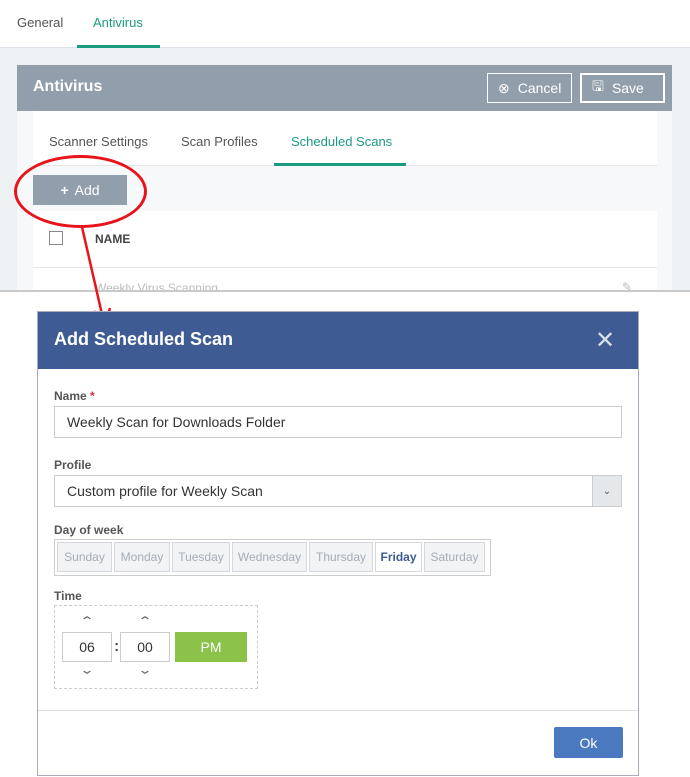 This screenshot has height=777, width=690. What do you see at coordinates (606, 491) in the screenshot?
I see `chevron-down-icon: ⌄` at bounding box center [606, 491].